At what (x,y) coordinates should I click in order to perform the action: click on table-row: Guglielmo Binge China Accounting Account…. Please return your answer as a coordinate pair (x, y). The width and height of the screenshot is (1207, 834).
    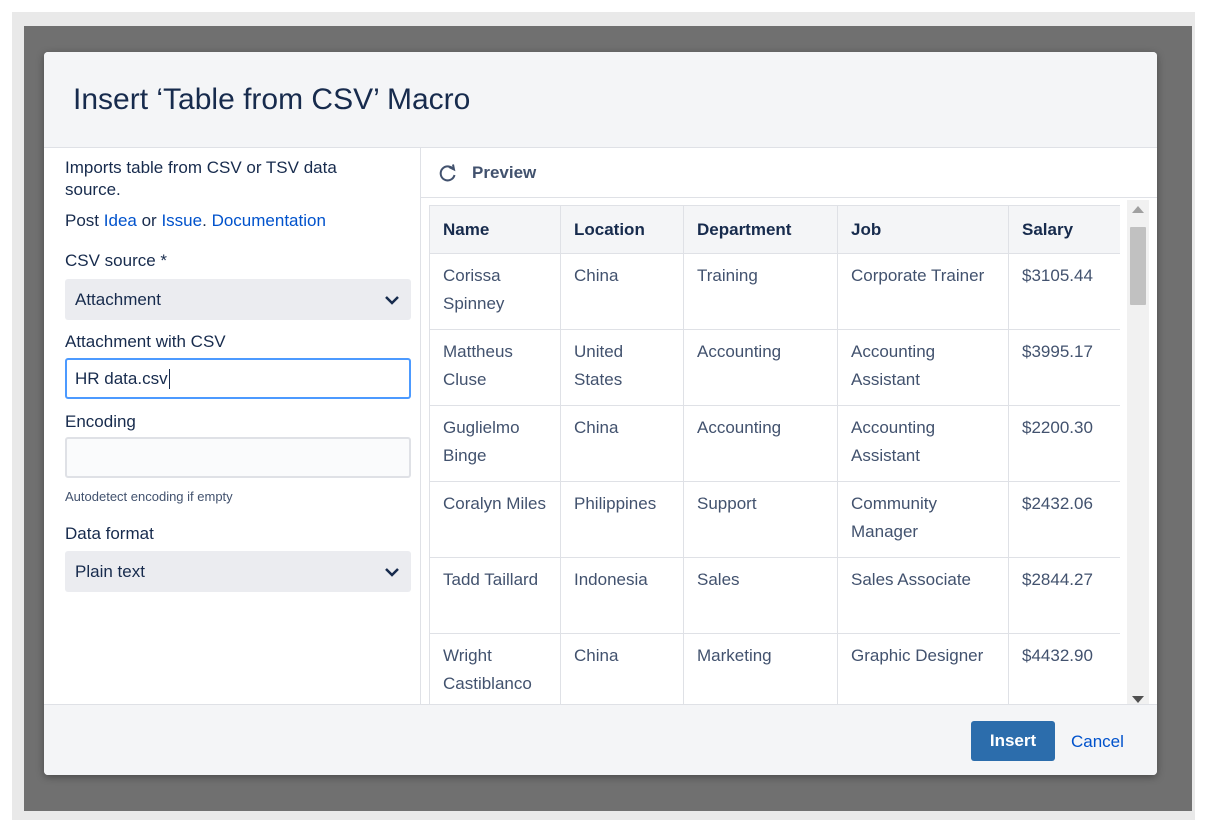
    Looking at the image, I should click on (774, 443).